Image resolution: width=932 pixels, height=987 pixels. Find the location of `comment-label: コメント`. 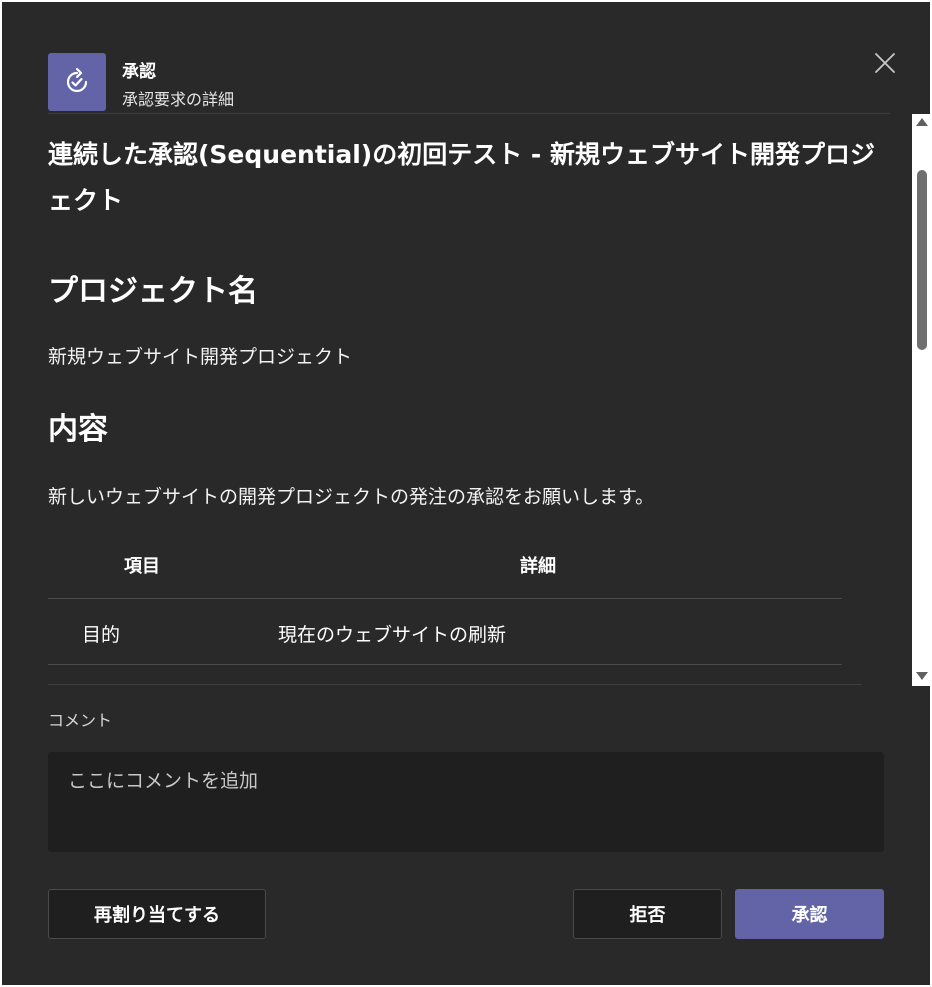

comment-label: コメント is located at coordinates (80, 720).